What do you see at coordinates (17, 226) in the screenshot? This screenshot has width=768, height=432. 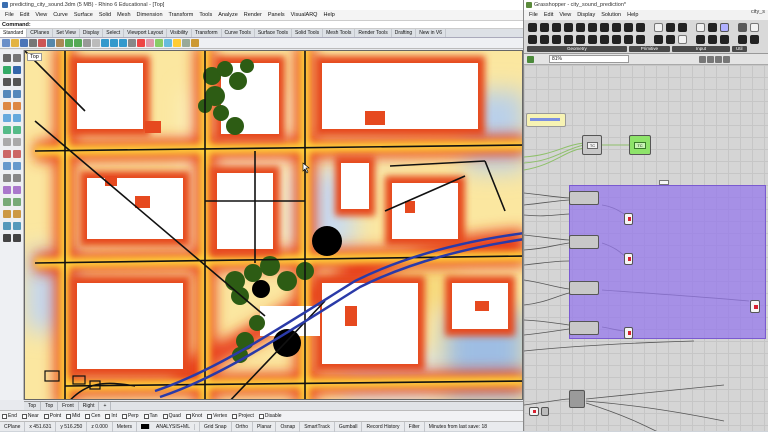 I see `render-preview-icon` at bounding box center [17, 226].